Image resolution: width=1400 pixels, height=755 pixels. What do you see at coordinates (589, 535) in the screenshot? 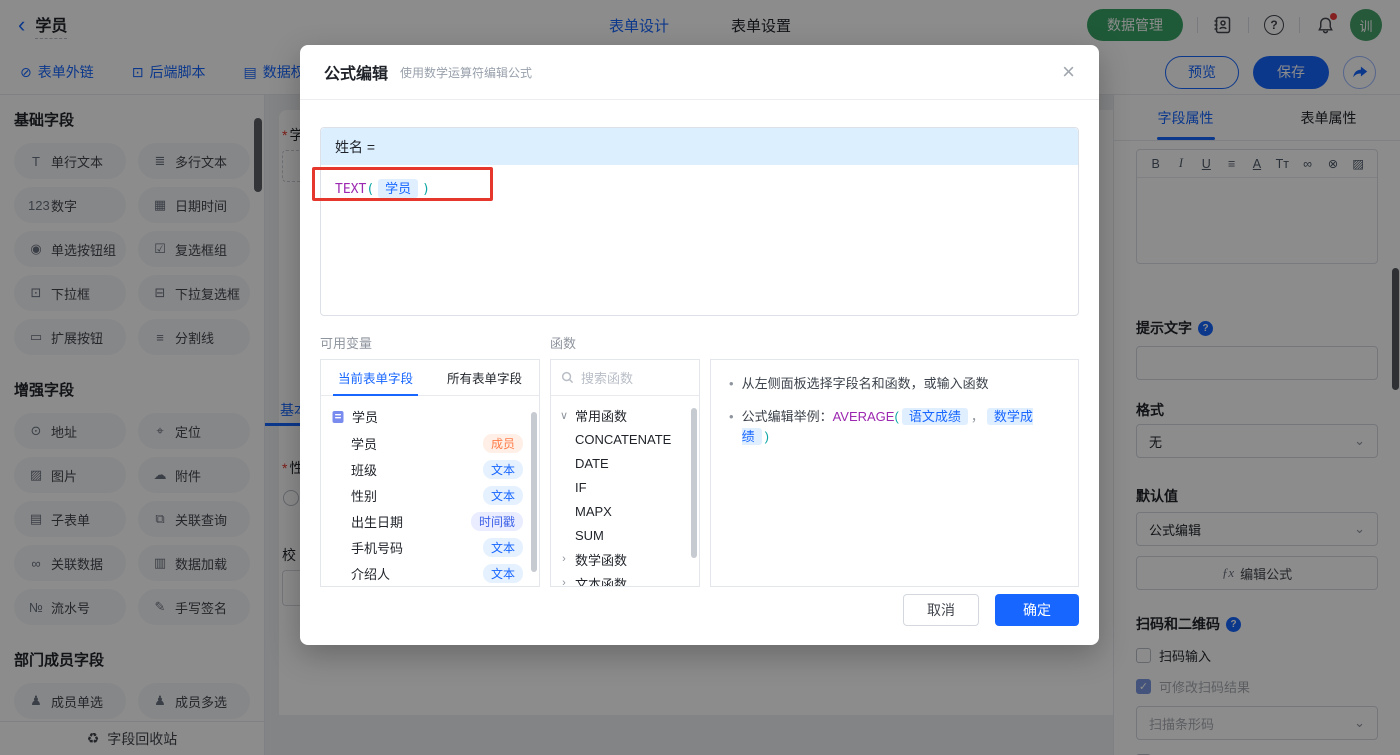
I see `function-label: SUM` at bounding box center [589, 535].